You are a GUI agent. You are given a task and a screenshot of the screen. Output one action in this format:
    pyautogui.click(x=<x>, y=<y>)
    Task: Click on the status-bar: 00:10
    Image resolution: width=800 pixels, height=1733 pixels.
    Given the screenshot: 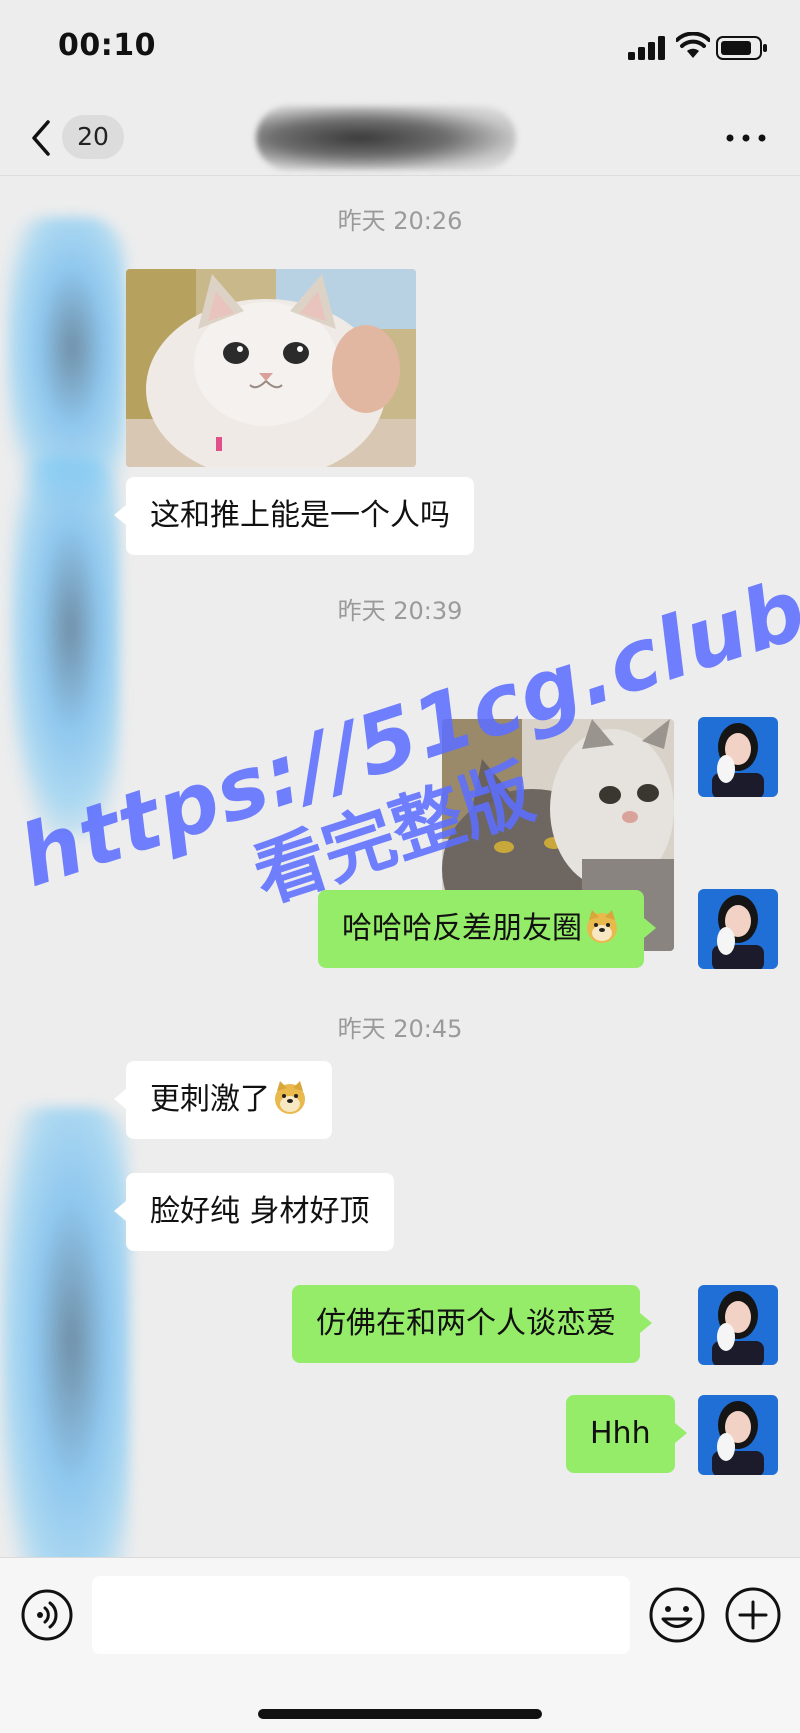 What is the action you would take?
    pyautogui.click(x=400, y=50)
    